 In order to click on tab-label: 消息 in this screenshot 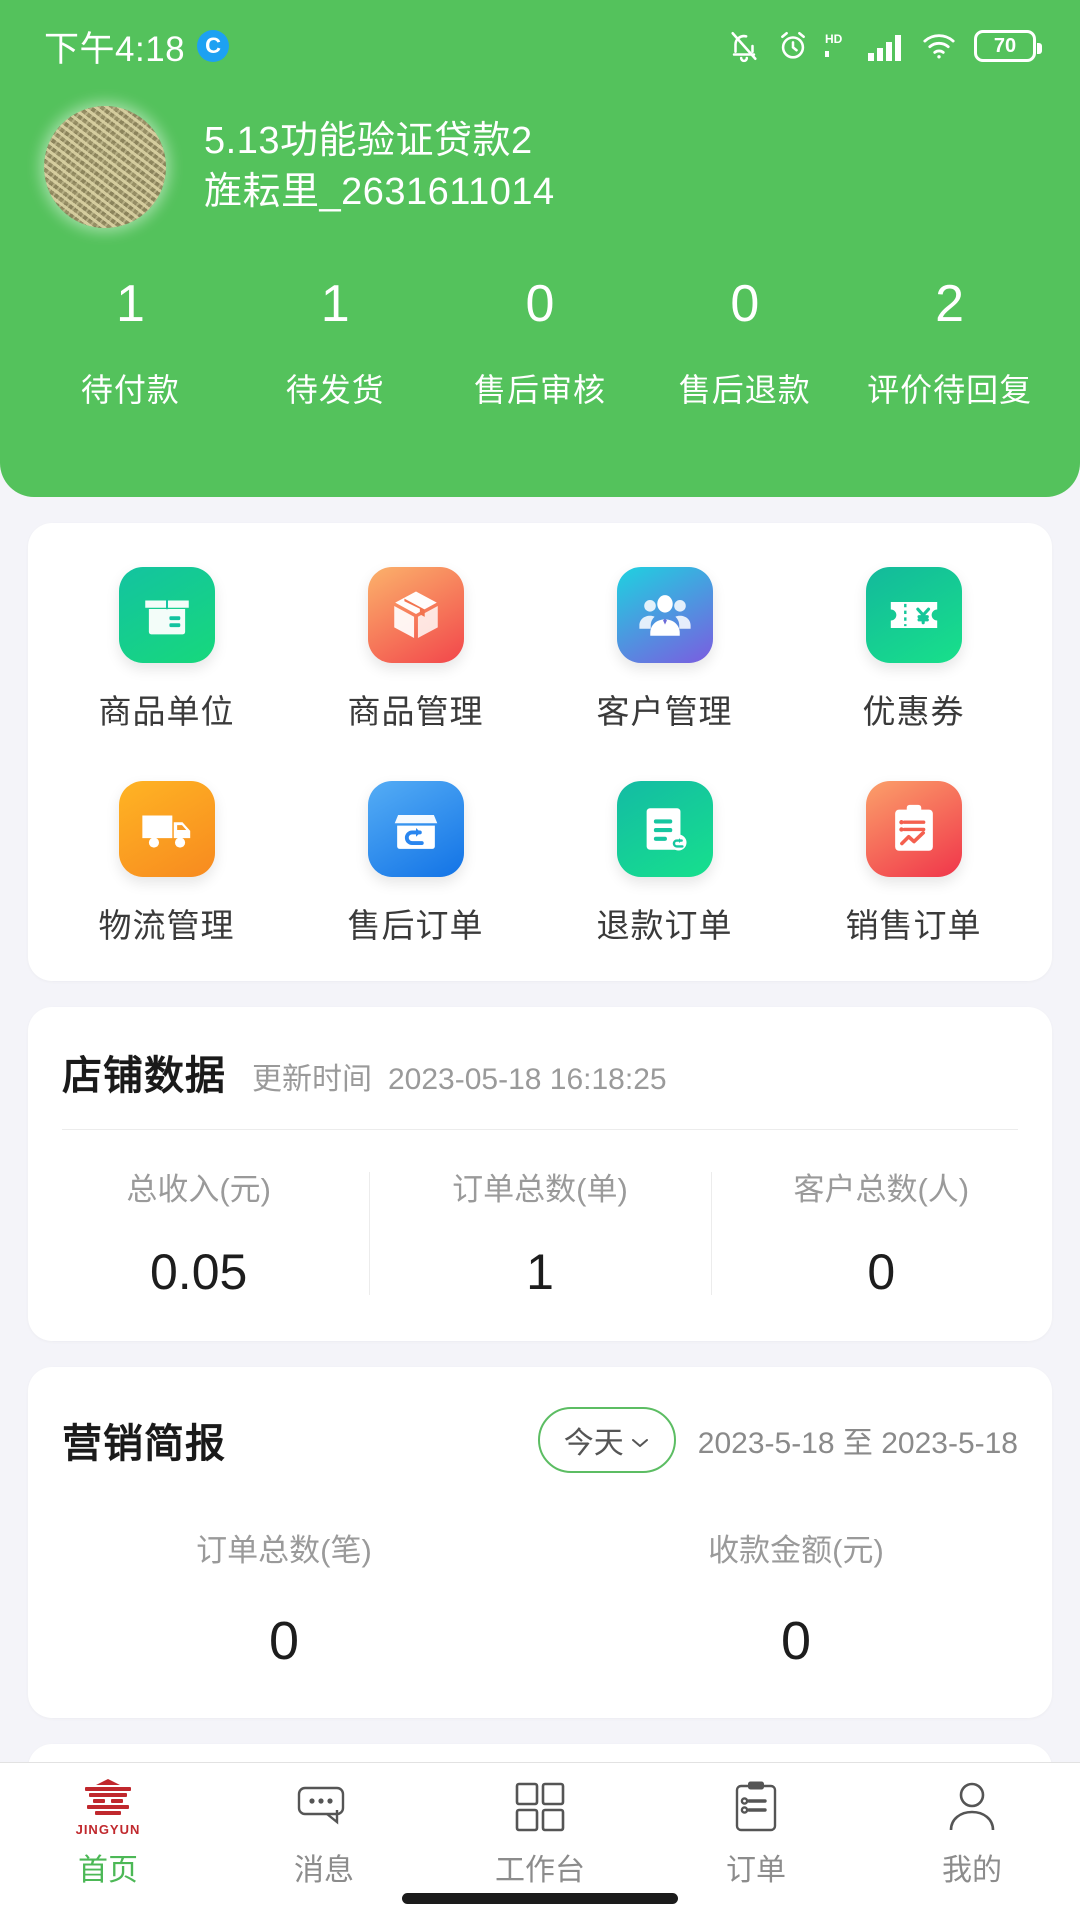, I will do `click(324, 1870)`.